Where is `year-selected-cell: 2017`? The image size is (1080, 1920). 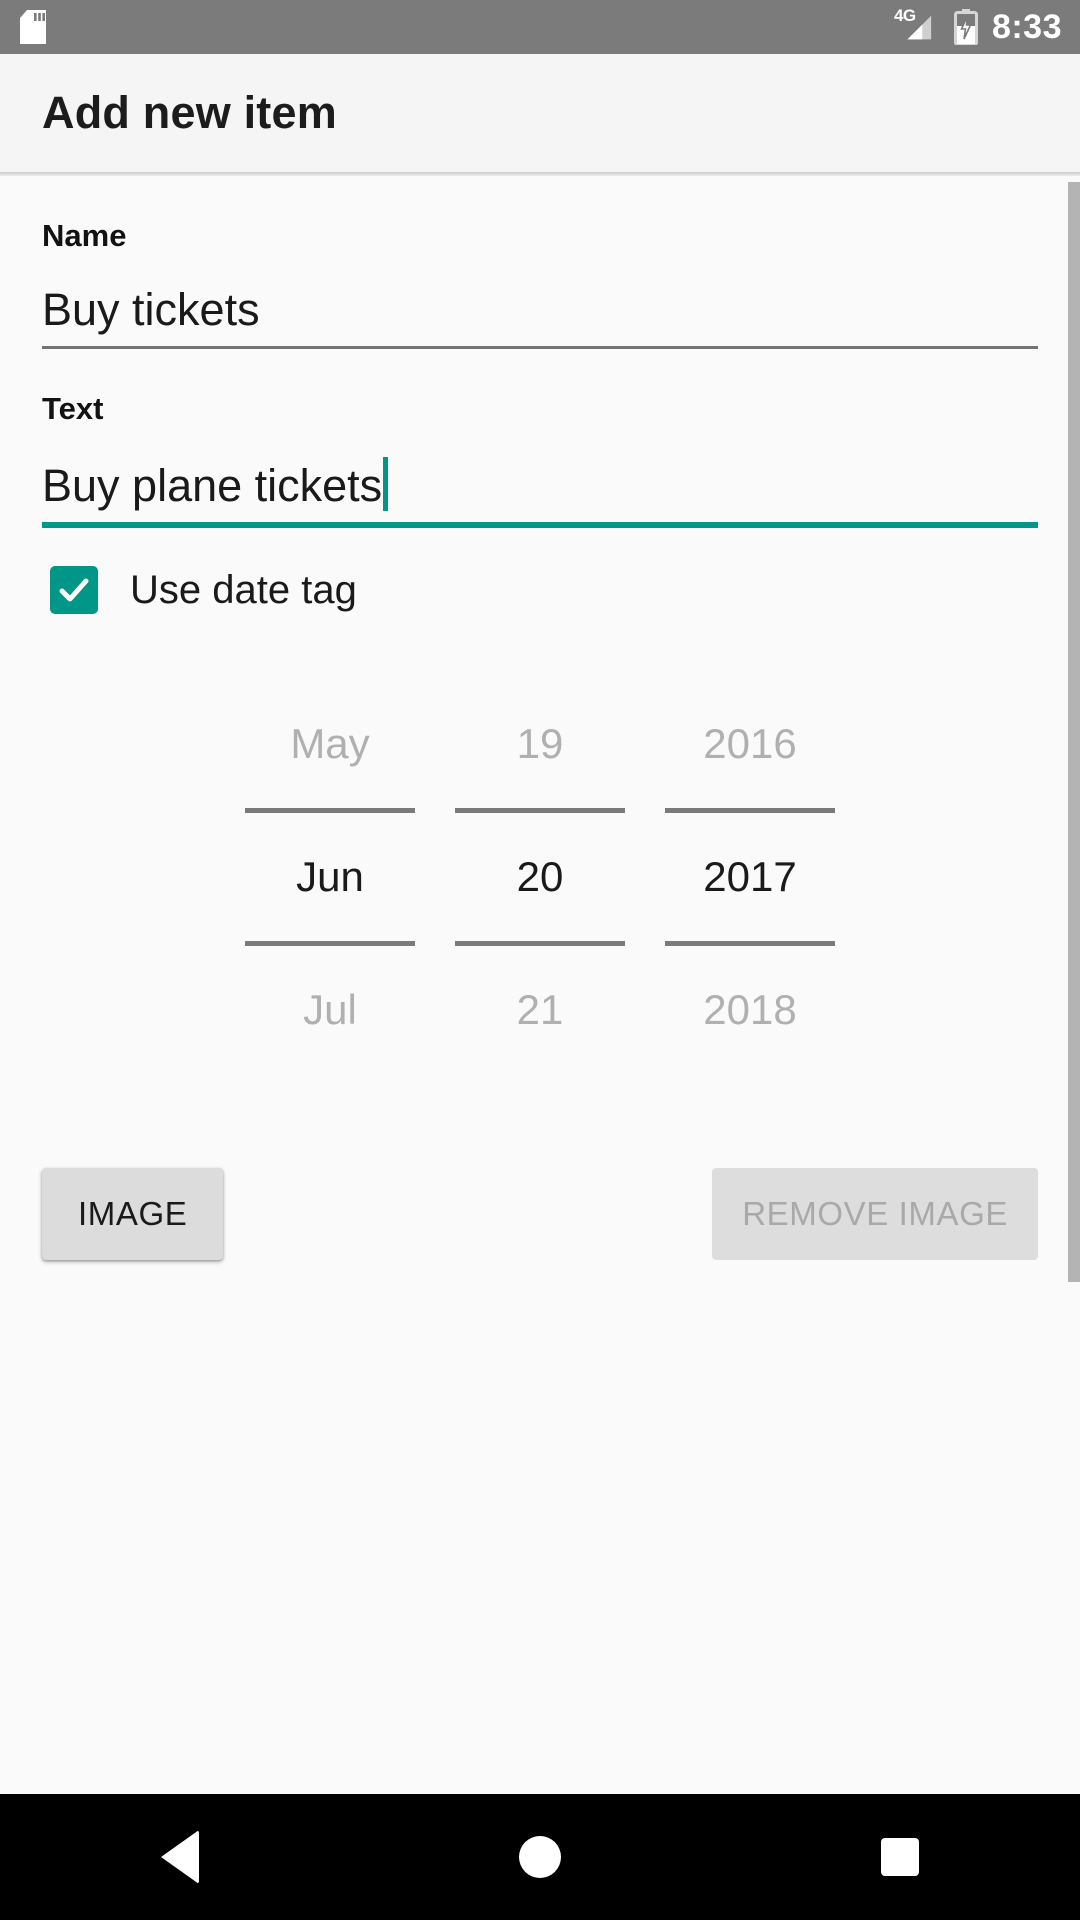
year-selected-cell: 2017 is located at coordinates (750, 877).